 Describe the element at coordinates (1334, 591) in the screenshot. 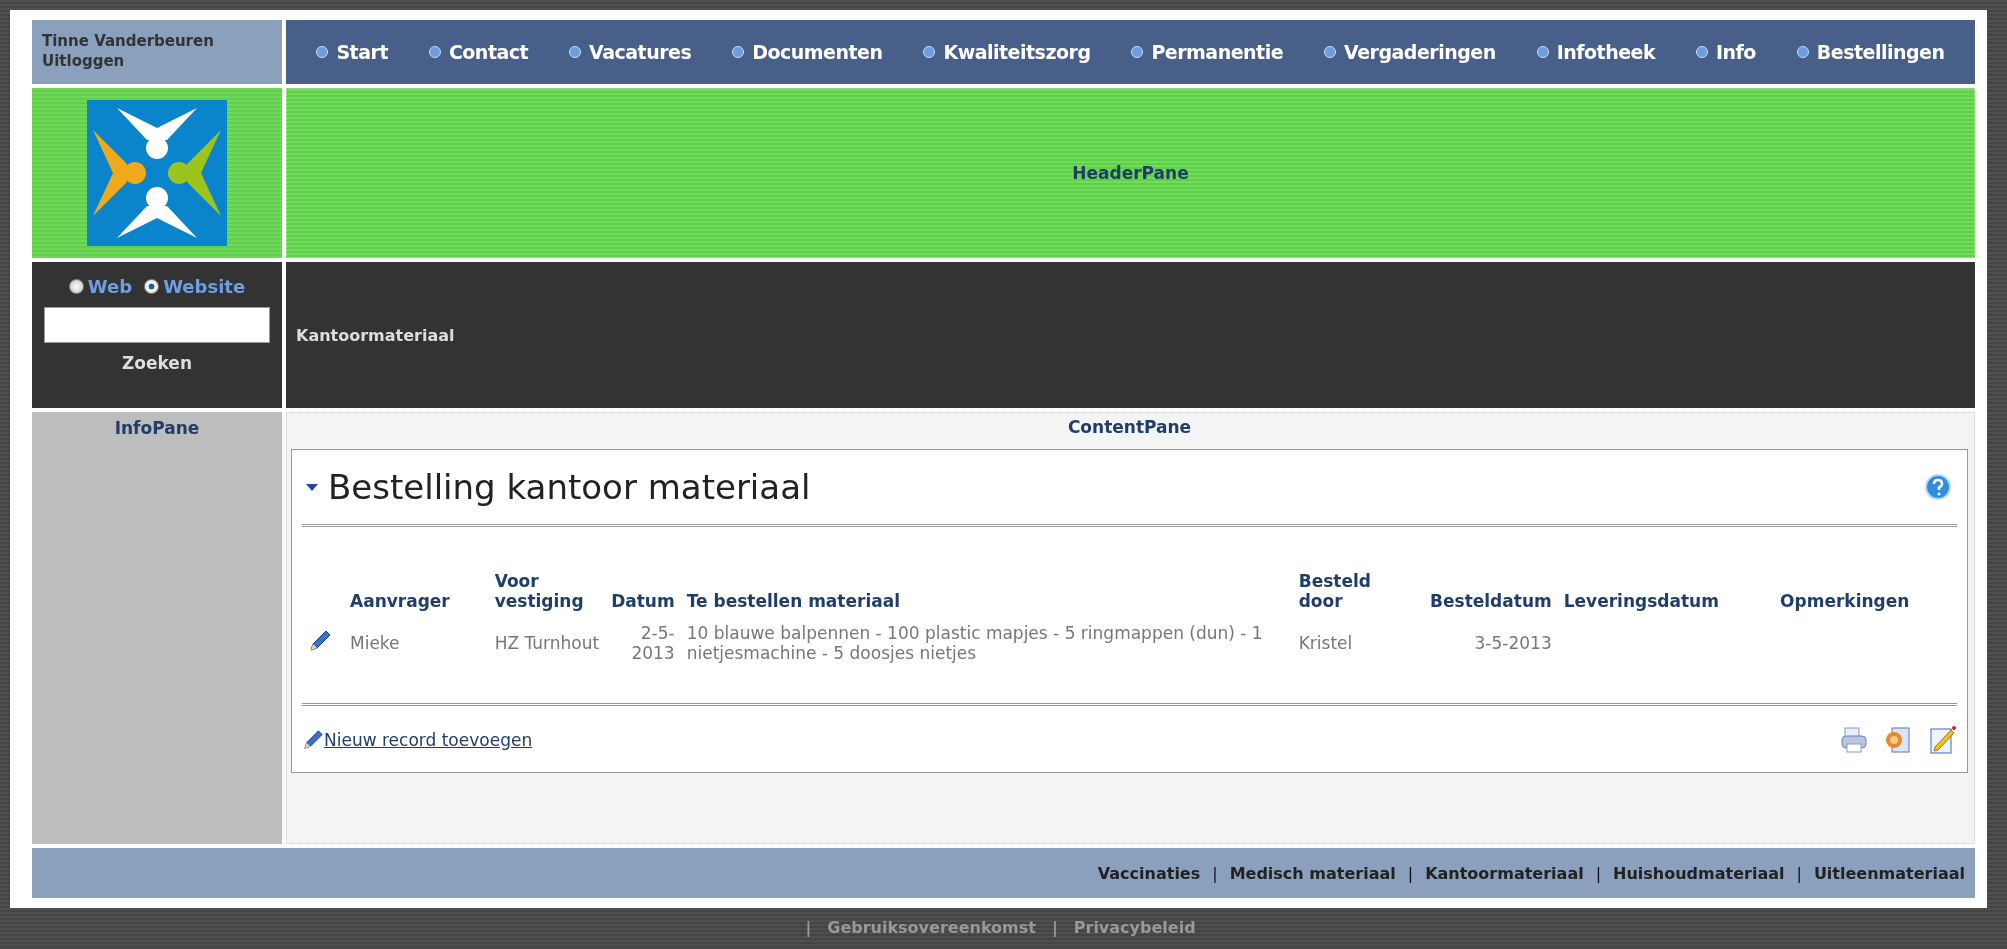

I see `column-header: Besteld door` at that location.